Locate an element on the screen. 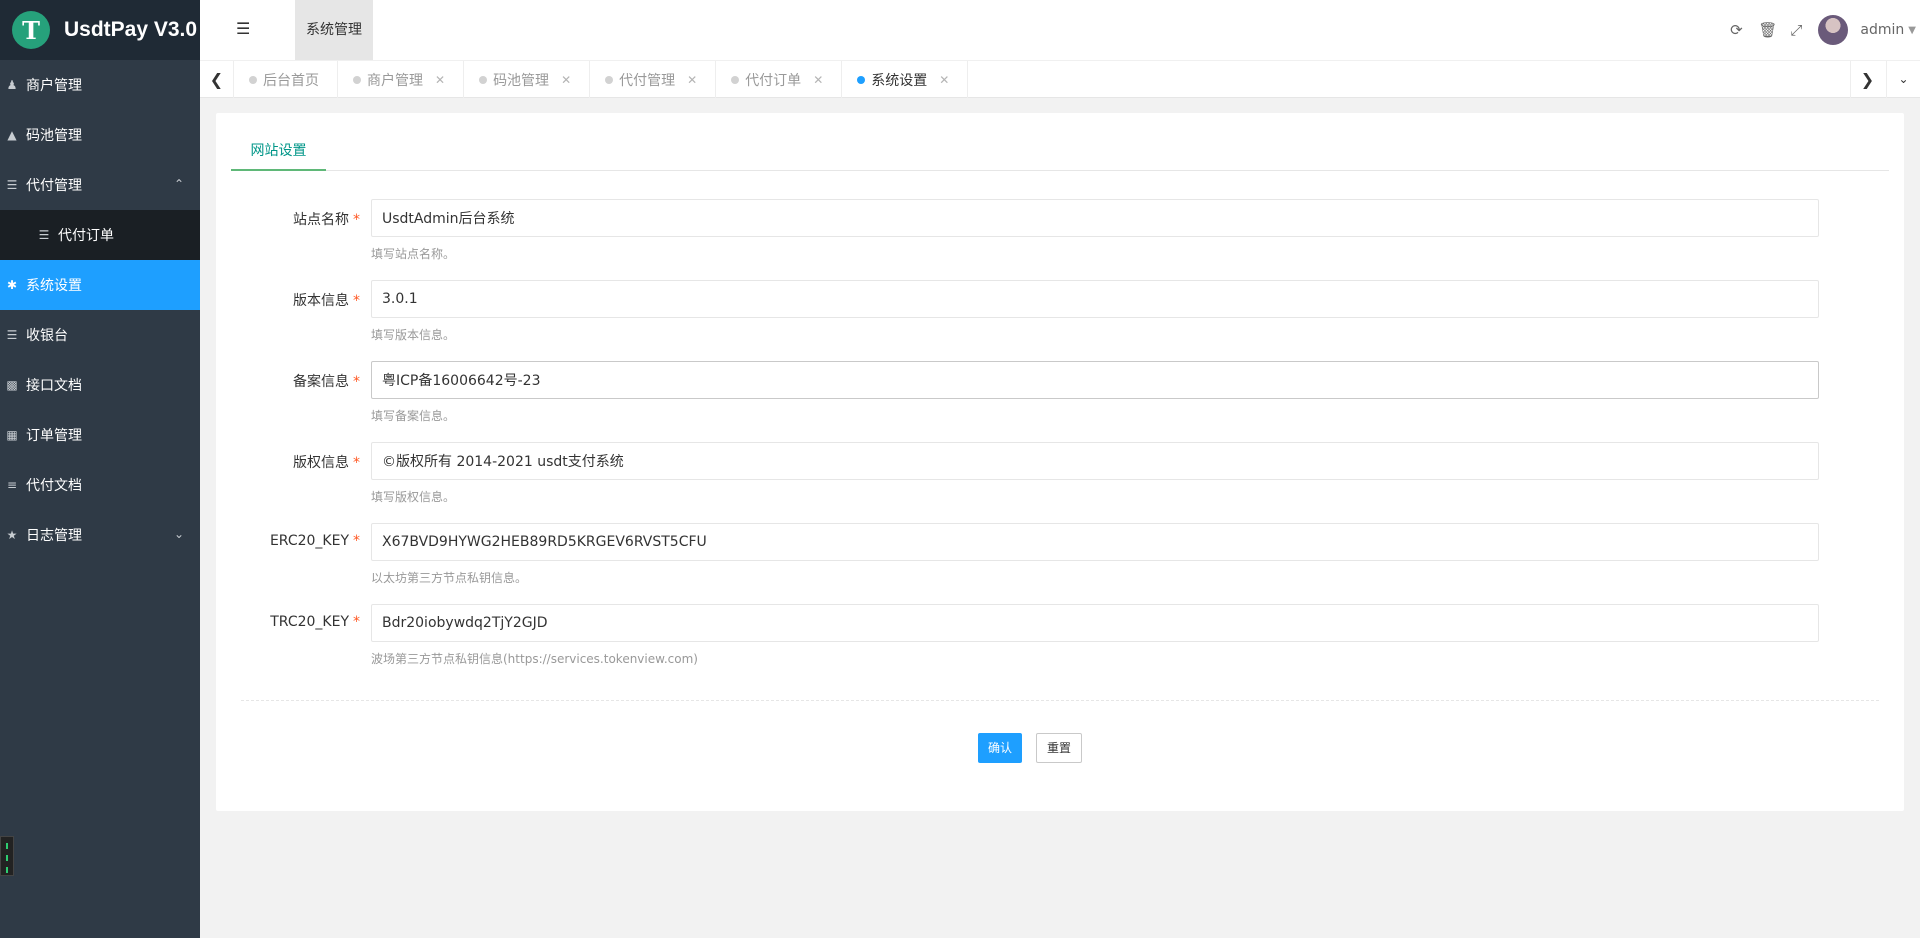 The width and height of the screenshot is (1920, 938). avatar is located at coordinates (1833, 30).